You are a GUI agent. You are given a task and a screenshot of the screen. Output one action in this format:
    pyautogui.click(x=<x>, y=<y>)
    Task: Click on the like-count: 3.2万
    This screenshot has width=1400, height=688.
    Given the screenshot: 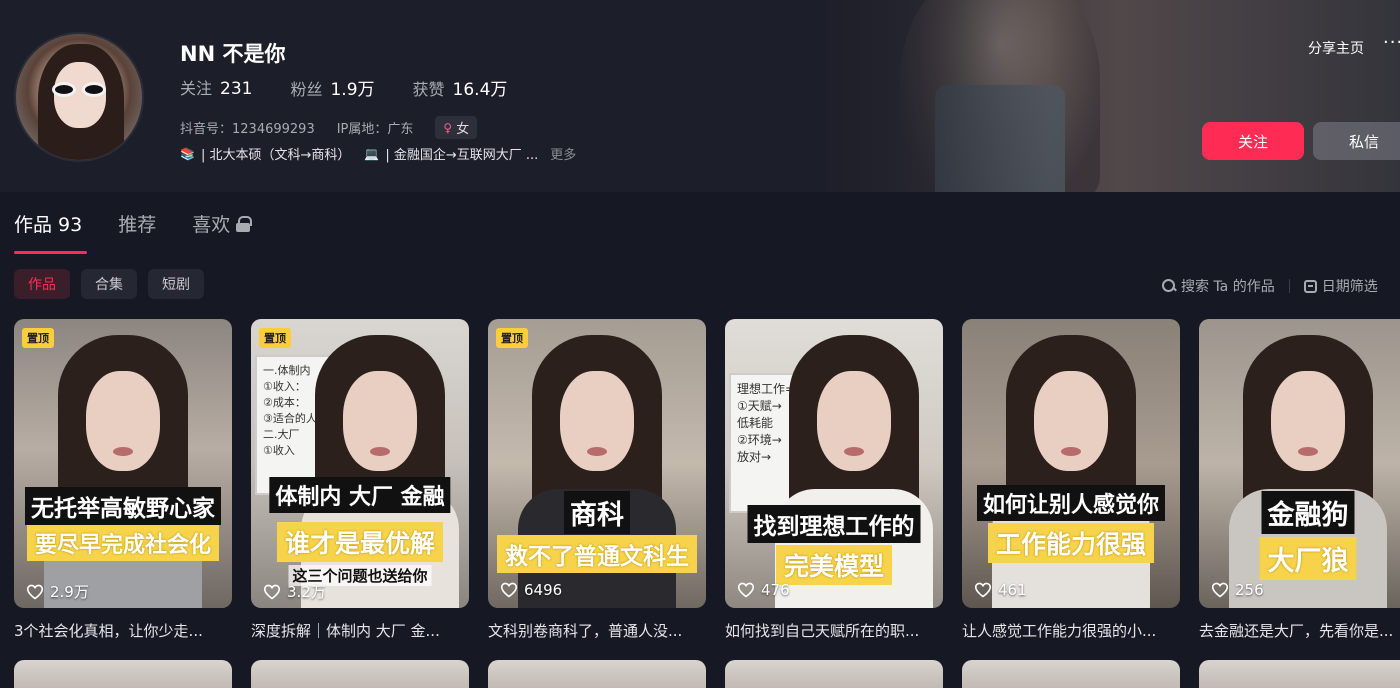 What is the action you would take?
    pyautogui.click(x=294, y=591)
    